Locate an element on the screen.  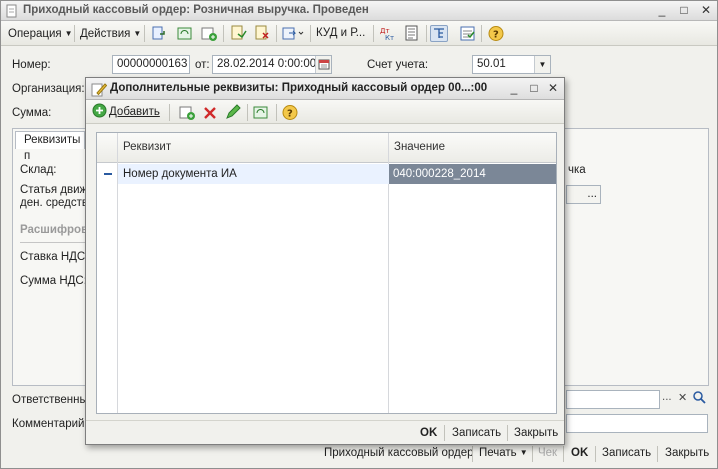
add-button: Добавить is located at coordinates (126, 112).